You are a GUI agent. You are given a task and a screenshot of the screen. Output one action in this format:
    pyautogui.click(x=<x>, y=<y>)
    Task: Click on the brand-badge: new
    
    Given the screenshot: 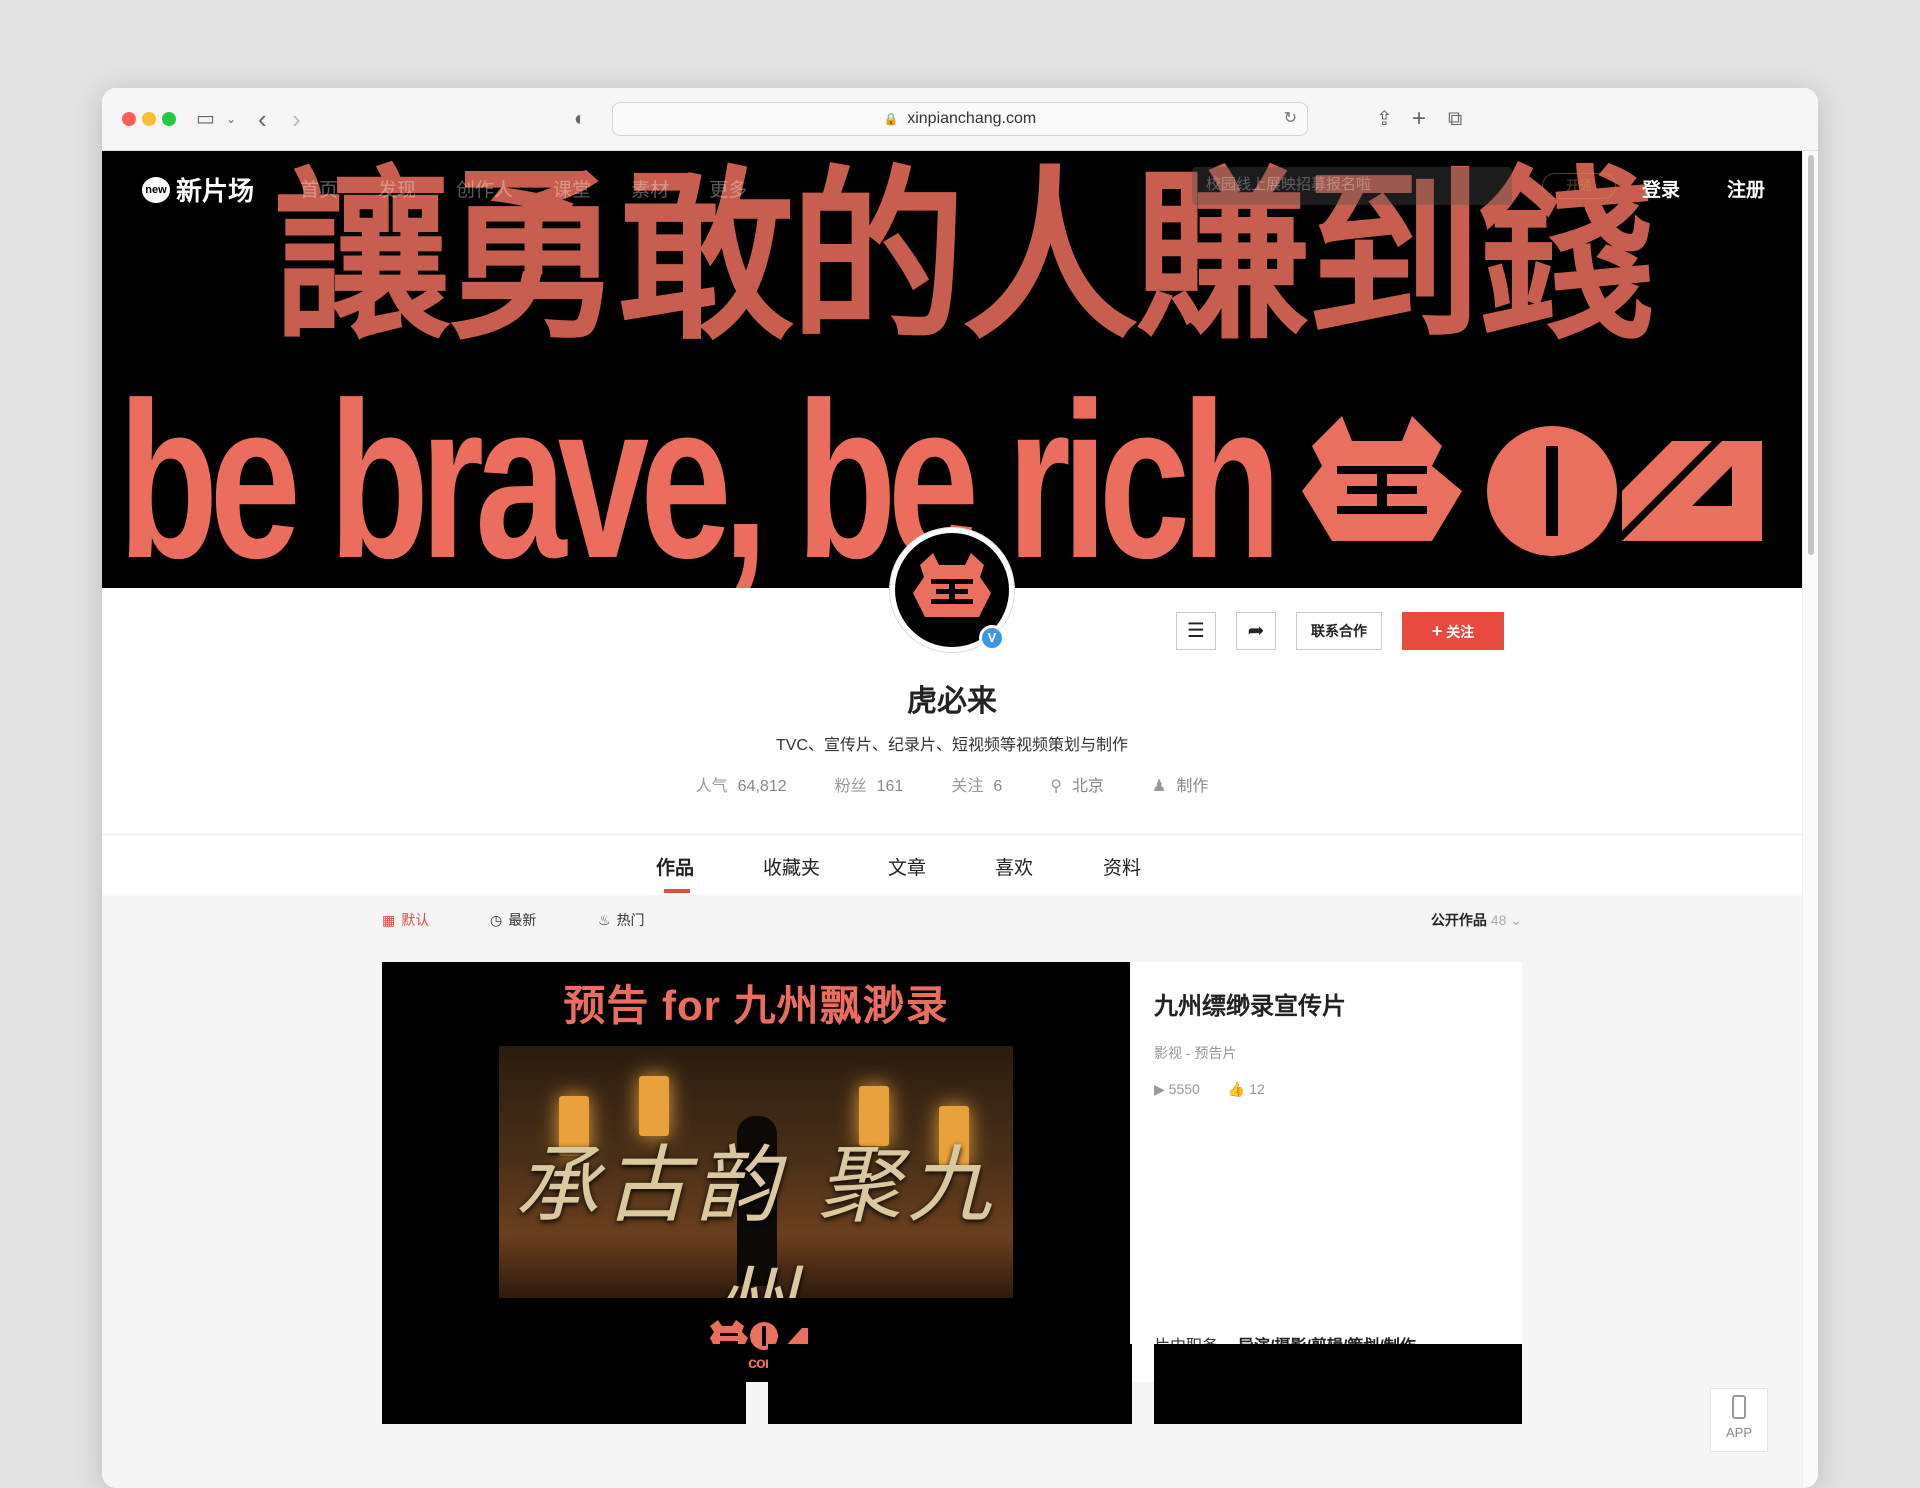 What is the action you would take?
    pyautogui.click(x=156, y=189)
    